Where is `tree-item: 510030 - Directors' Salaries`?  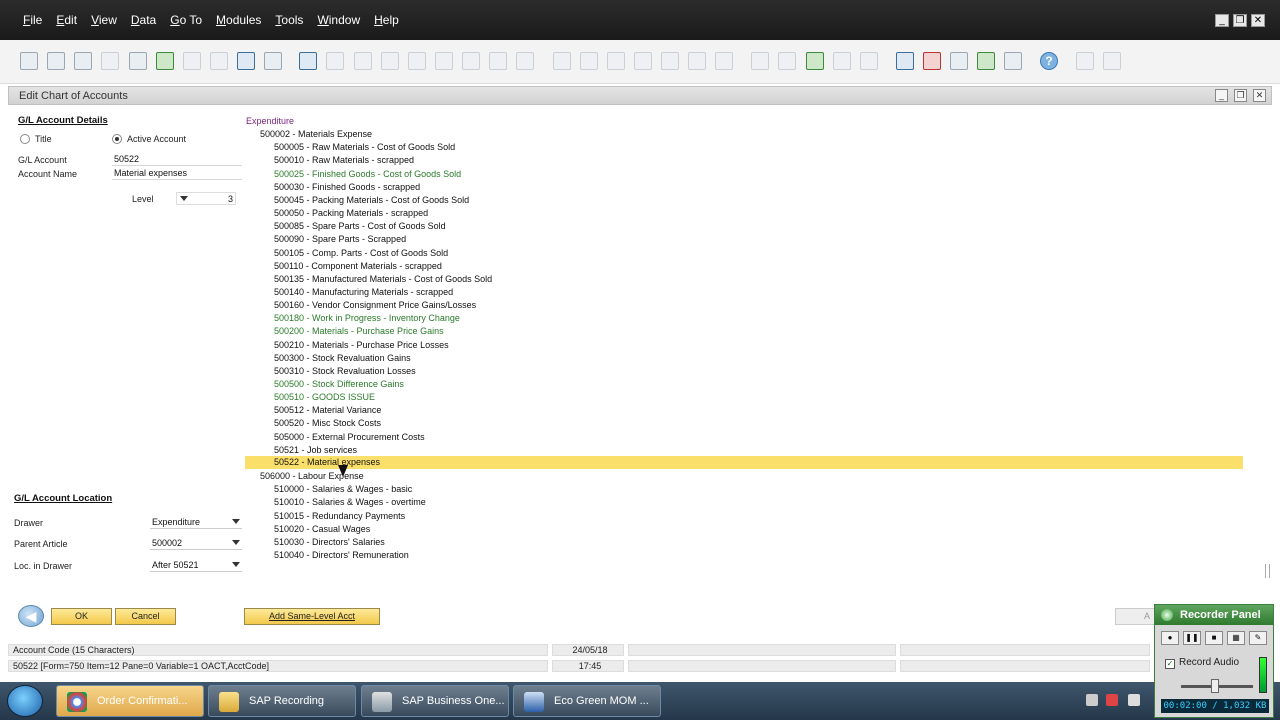
tree-item: 510030 - Directors' Salaries is located at coordinates (329, 542).